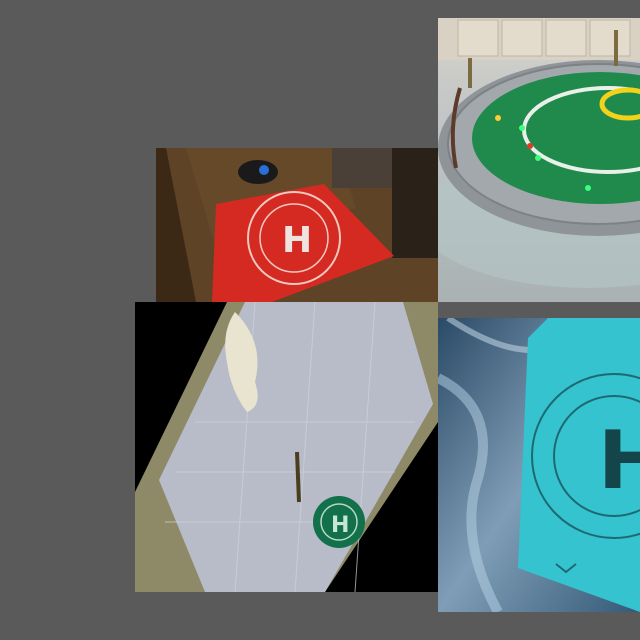 This screenshot has width=640, height=640. Describe the element at coordinates (297, 240) in the screenshot. I see `red-pad-letter: H` at that location.